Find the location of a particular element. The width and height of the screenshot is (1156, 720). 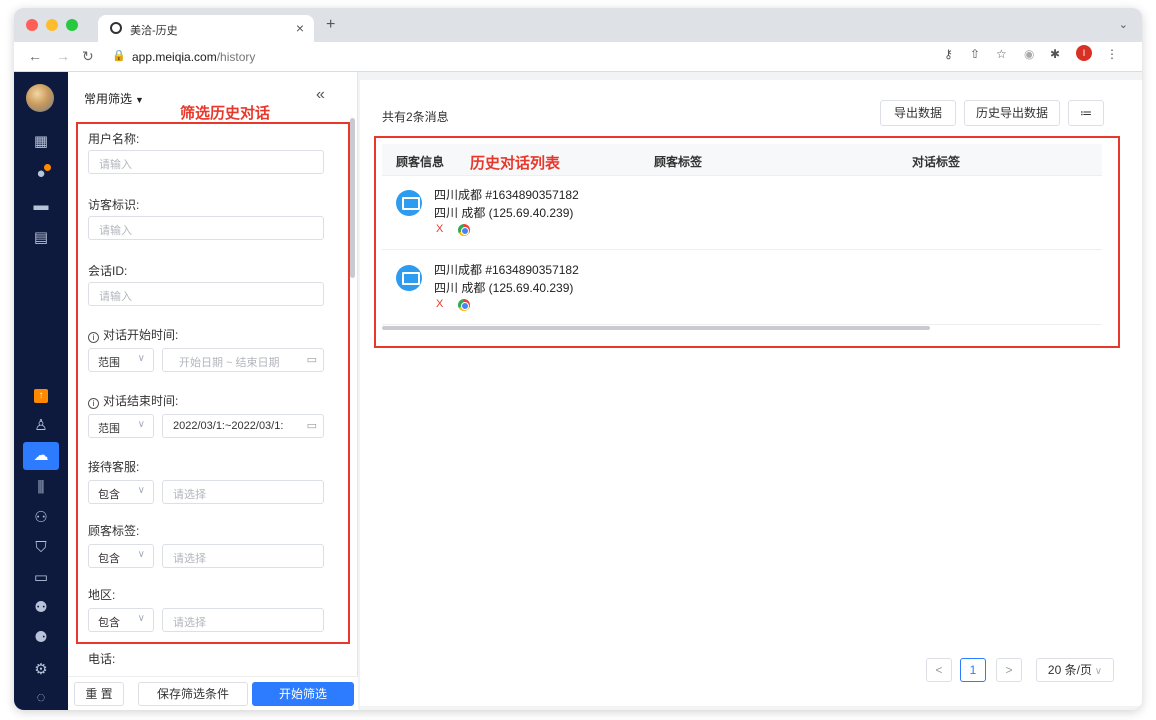

end-date-range: 2022/03/1:~2022/03/1: ▭ is located at coordinates (243, 426).